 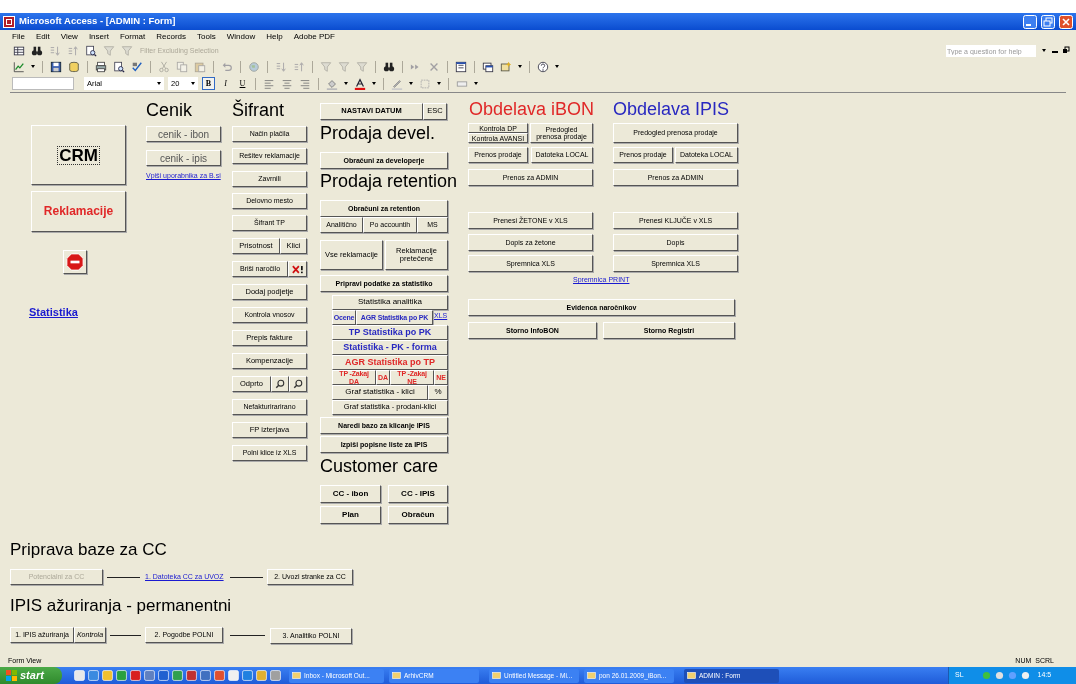 I want to click on print-icon, so click(x=101, y=66).